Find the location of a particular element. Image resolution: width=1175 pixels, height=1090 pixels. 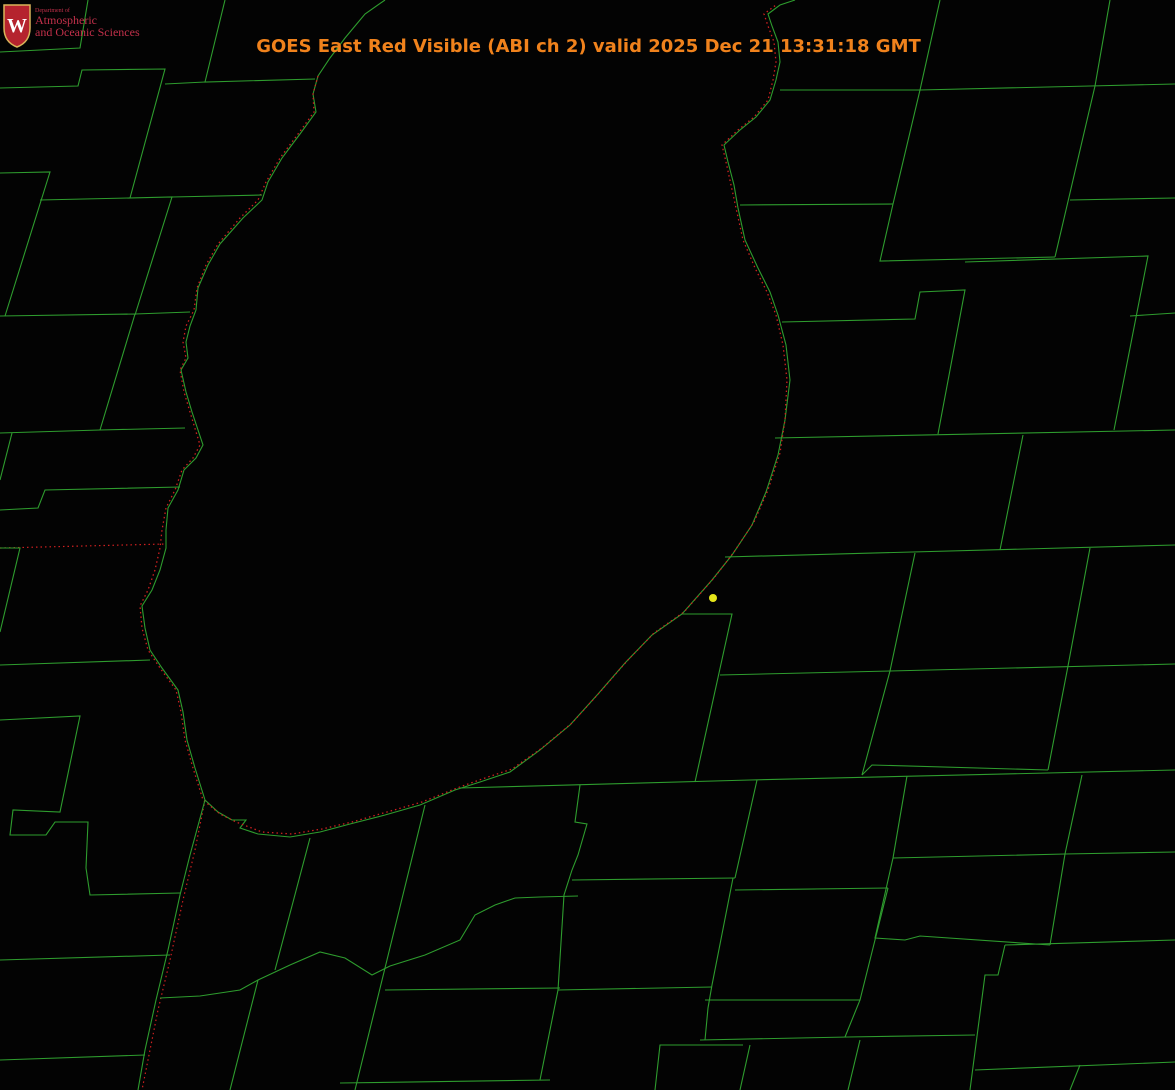

state-border-west is located at coordinates (83, 546).